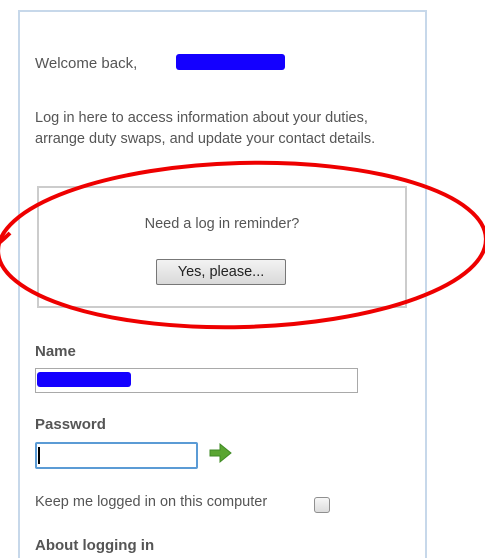 This screenshot has width=485, height=558. What do you see at coordinates (222, 224) in the screenshot?
I see `reminder-prompt: Need a log in reminder?` at bounding box center [222, 224].